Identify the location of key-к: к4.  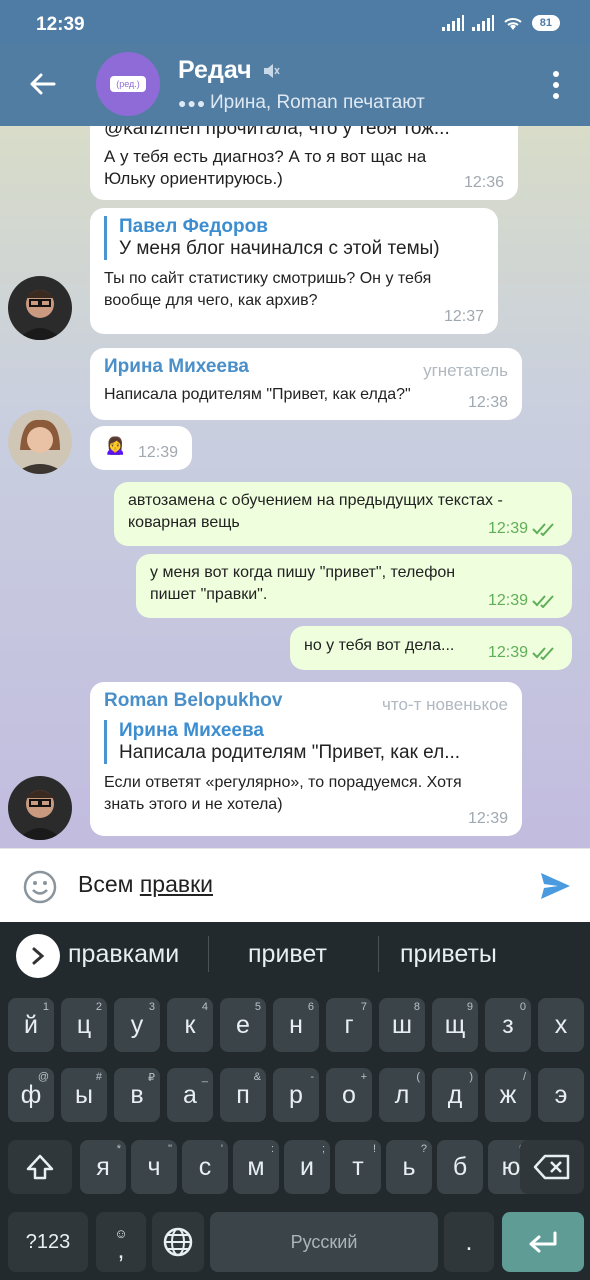
(190, 1025).